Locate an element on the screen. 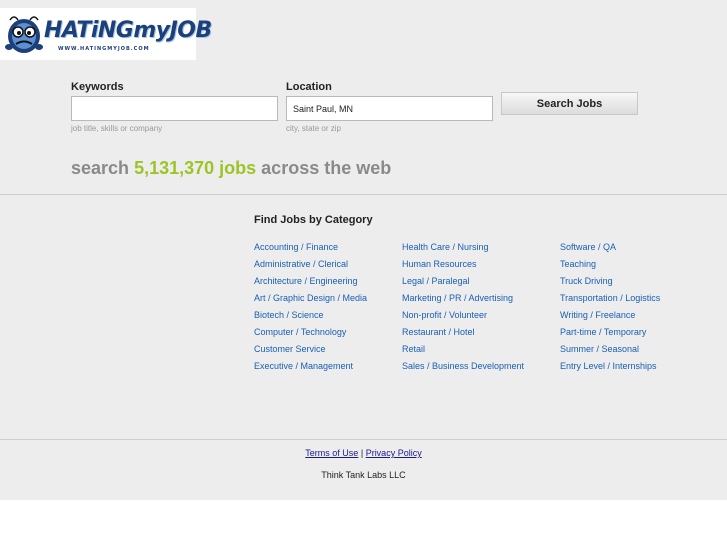  list-item: Truck Driving is located at coordinates (610, 283).